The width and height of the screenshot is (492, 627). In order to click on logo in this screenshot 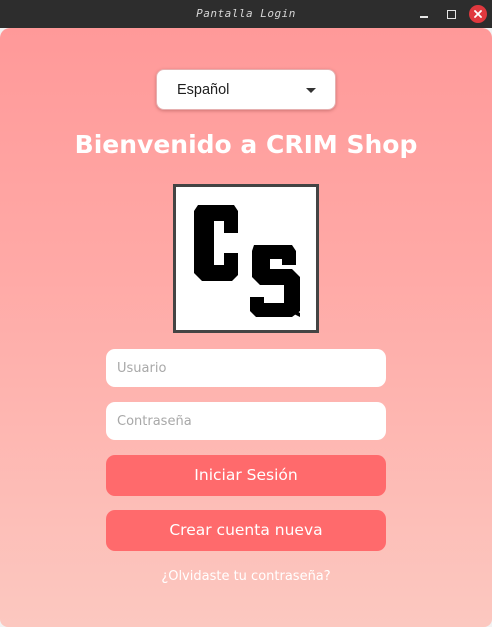, I will do `click(246, 258)`.